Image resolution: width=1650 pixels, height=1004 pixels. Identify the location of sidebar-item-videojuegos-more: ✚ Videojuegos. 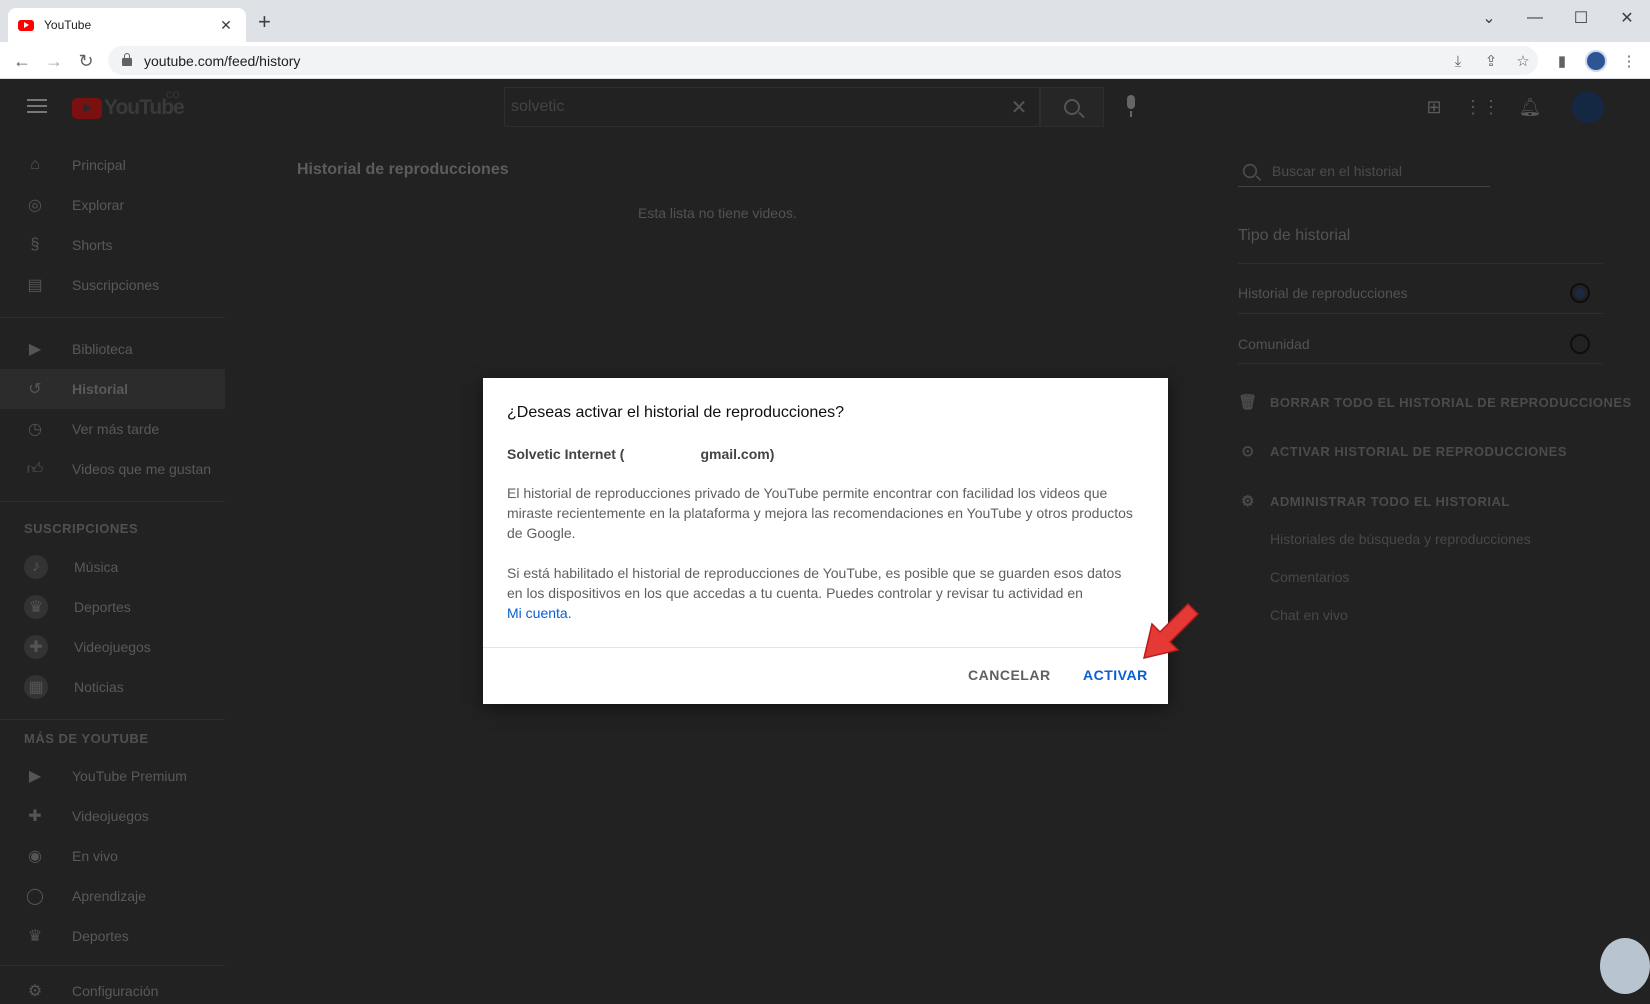
(112, 816).